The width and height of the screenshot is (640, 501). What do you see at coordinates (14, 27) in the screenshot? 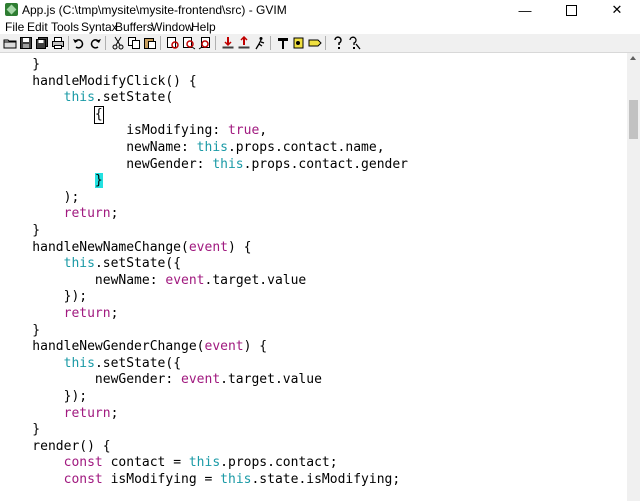
I see `menu-file: File` at bounding box center [14, 27].